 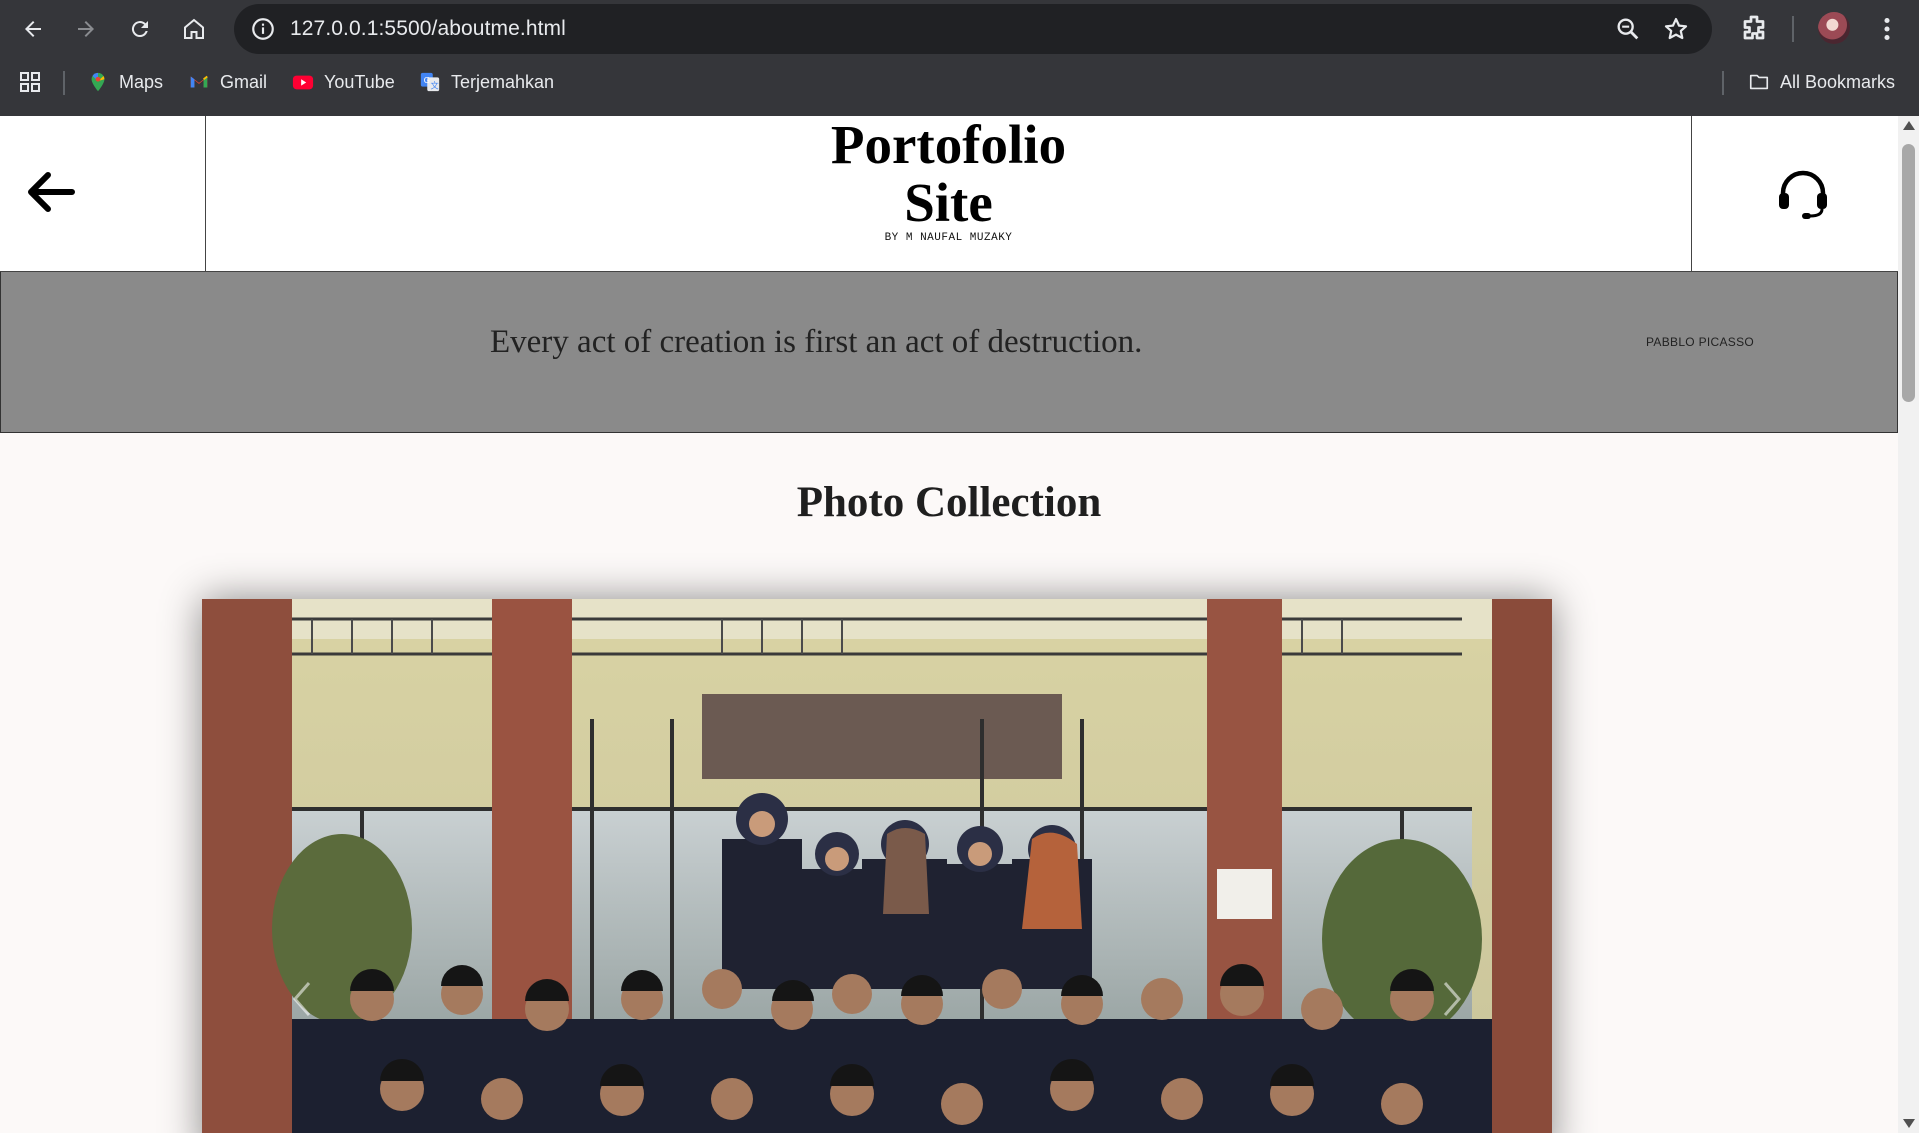 I want to click on translate-icon: G文, so click(x=430, y=82).